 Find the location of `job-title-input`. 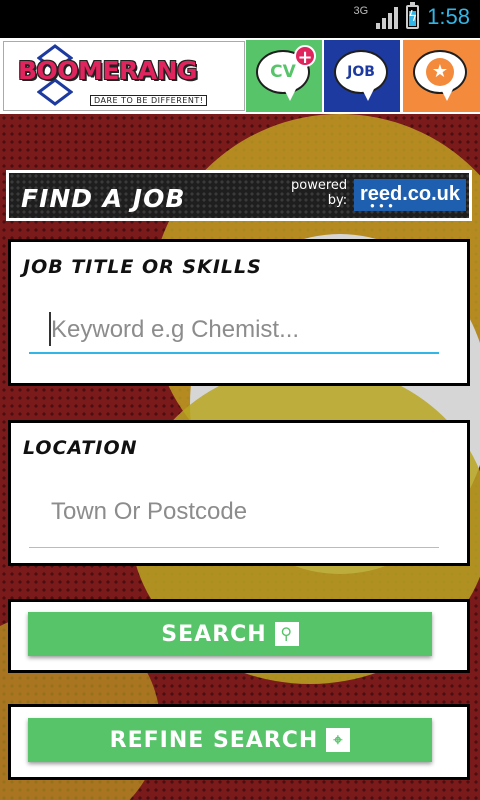

job-title-input is located at coordinates (234, 331).